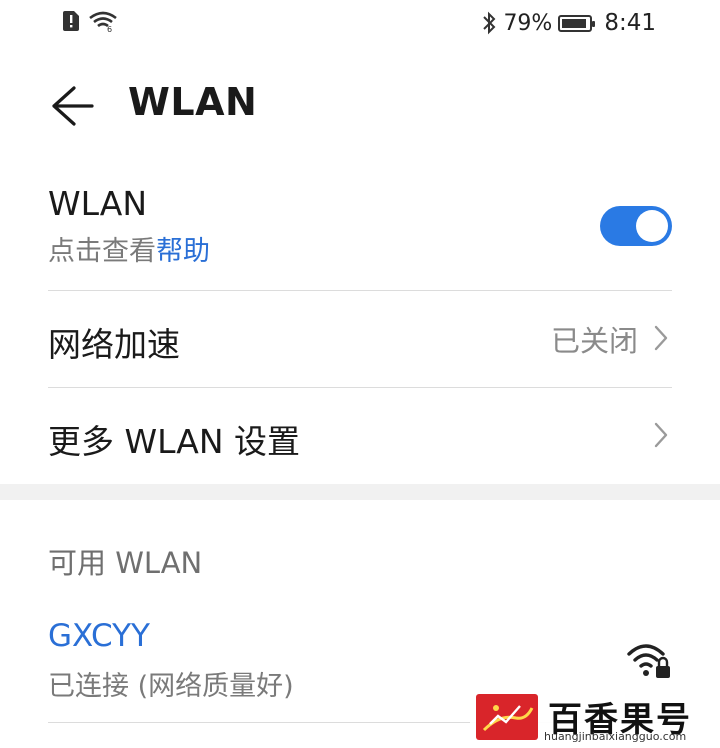 The height and width of the screenshot is (748, 720). I want to click on battery-icon, so click(577, 23).